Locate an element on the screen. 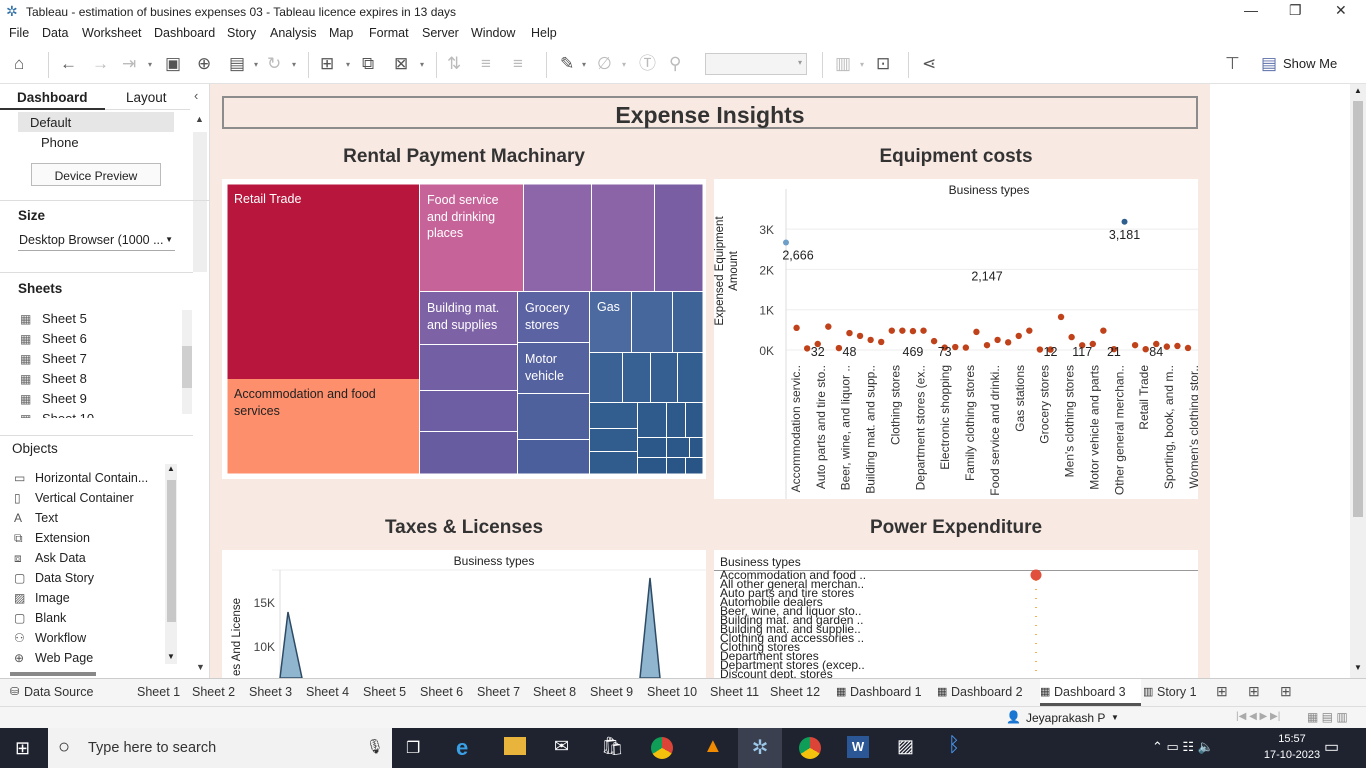 The height and width of the screenshot is (768, 1366). sheet-tab: Sheet 3 is located at coordinates (276, 692).